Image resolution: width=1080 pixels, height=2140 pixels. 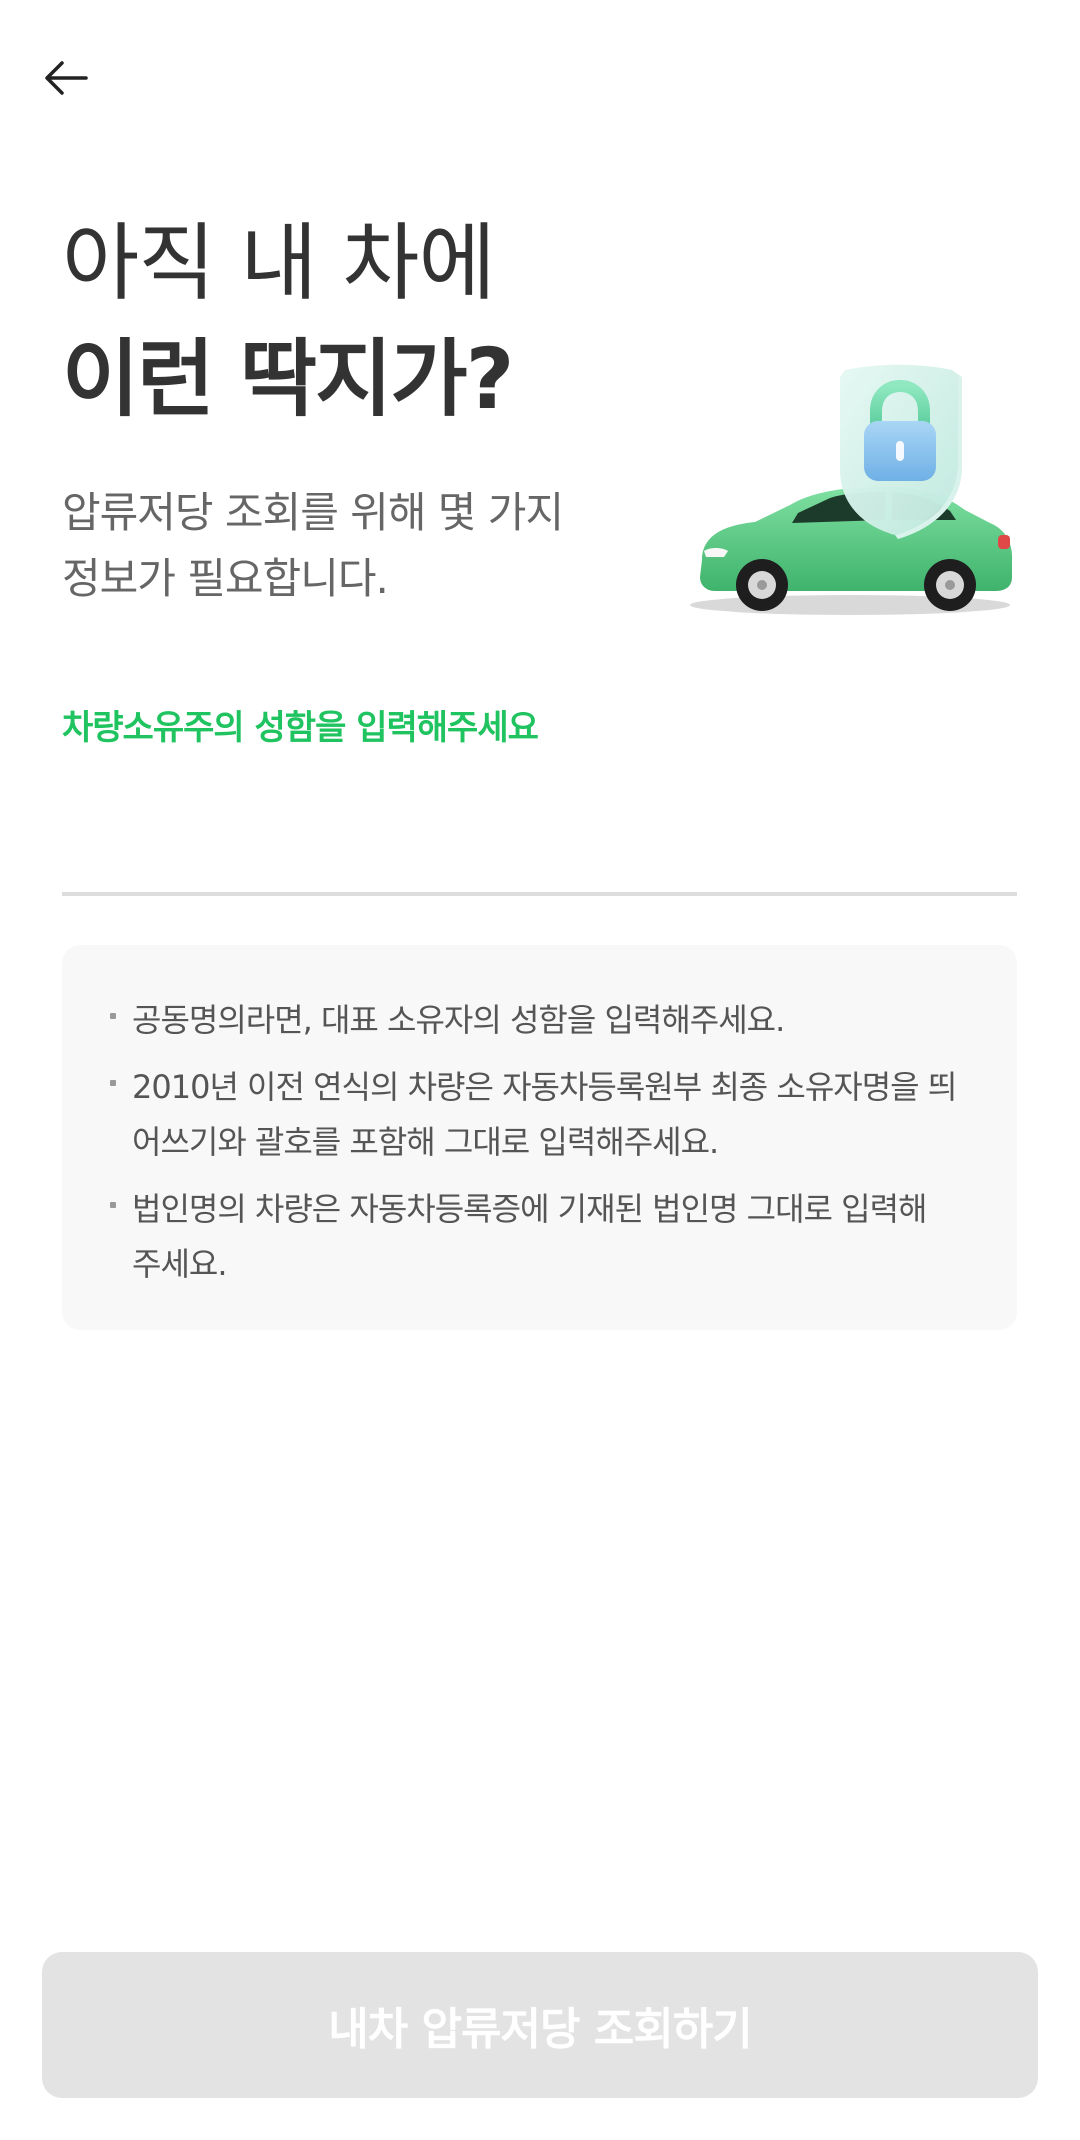 I want to click on notice-item: 법인명의 차량은 자동차등록증에 기재된 법인명 그대로 입력해 주세요., so click(x=543, y=1237).